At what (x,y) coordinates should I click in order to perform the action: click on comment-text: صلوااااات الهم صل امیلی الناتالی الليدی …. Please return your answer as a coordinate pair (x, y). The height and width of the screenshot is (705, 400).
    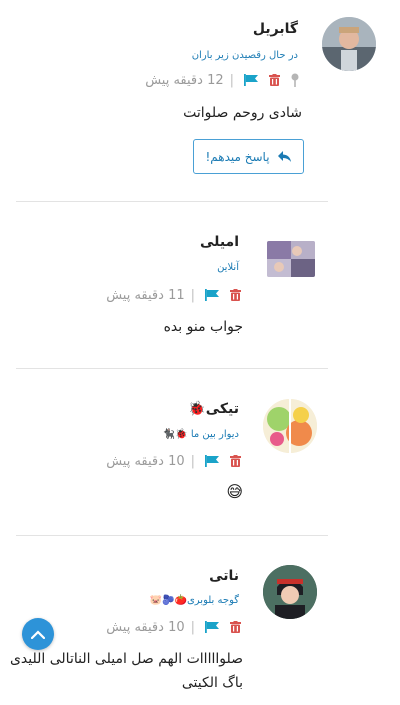
    Looking at the image, I should click on (123, 671).